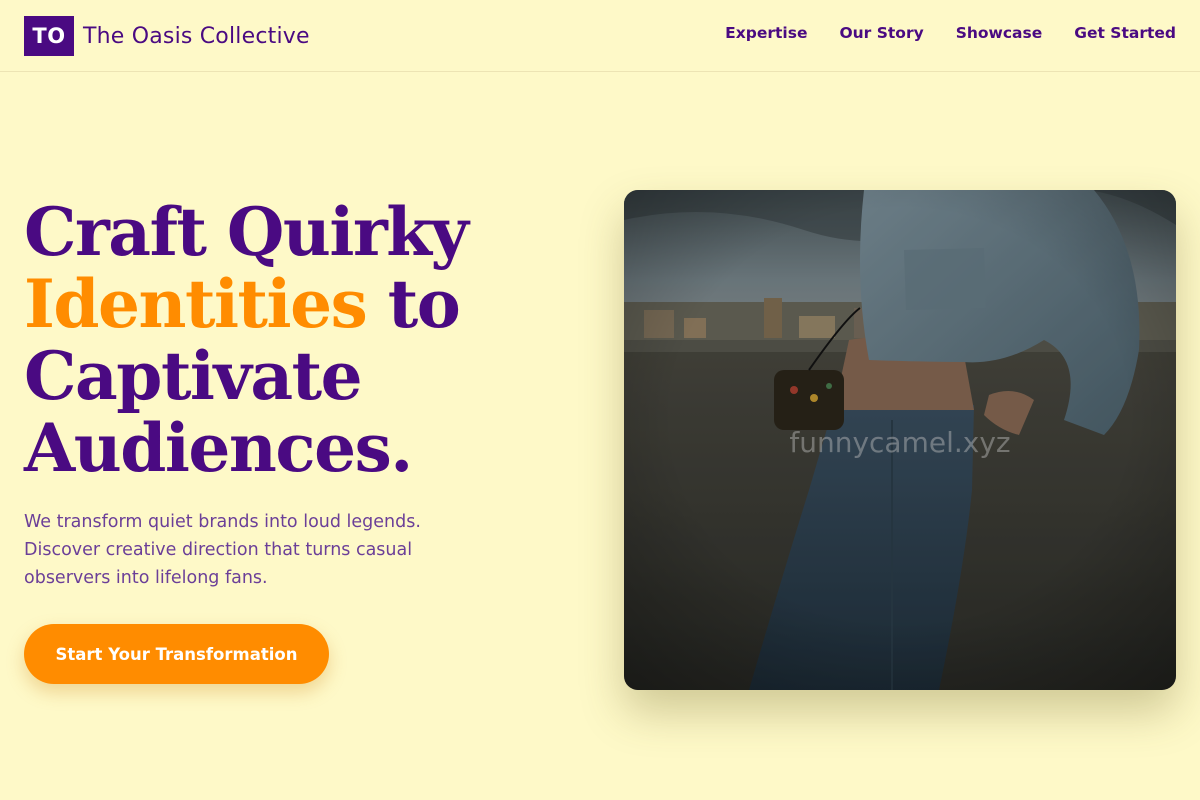  What do you see at coordinates (193, 376) in the screenshot?
I see `headline-line-3: Captivate` at bounding box center [193, 376].